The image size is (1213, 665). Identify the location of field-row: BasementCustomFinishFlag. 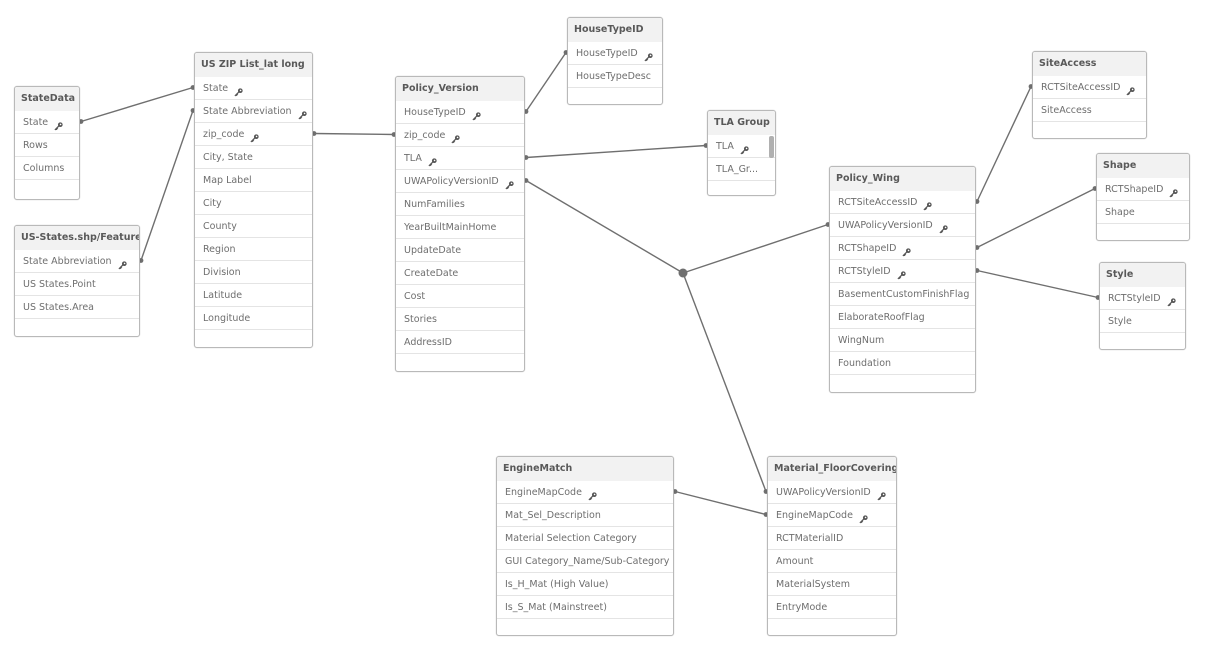
(902, 294).